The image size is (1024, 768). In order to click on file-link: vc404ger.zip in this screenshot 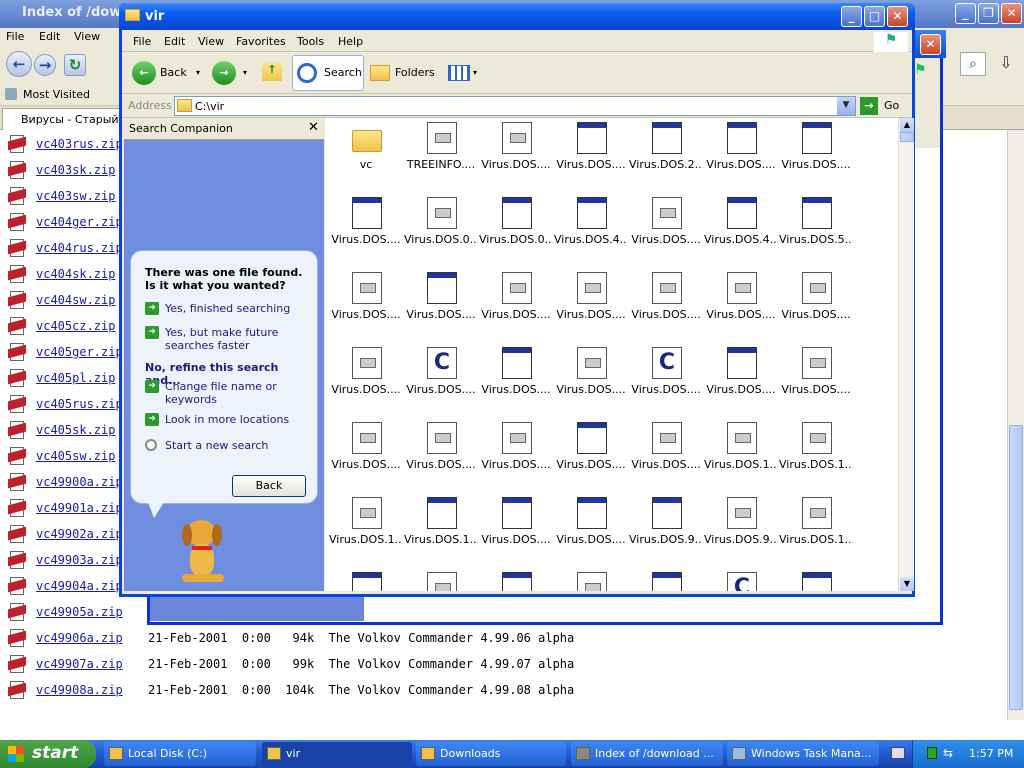, I will do `click(79, 222)`.